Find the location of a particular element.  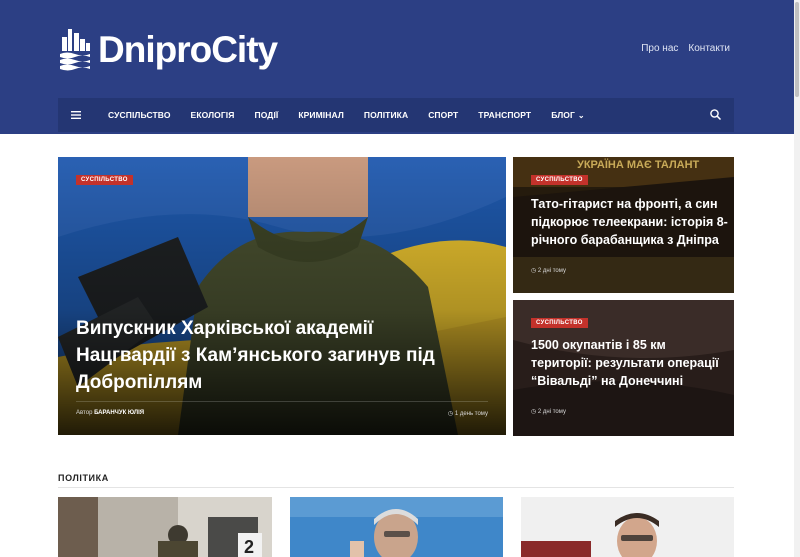

nav-item-blog: БЛОГ ⌄ is located at coordinates (568, 115).